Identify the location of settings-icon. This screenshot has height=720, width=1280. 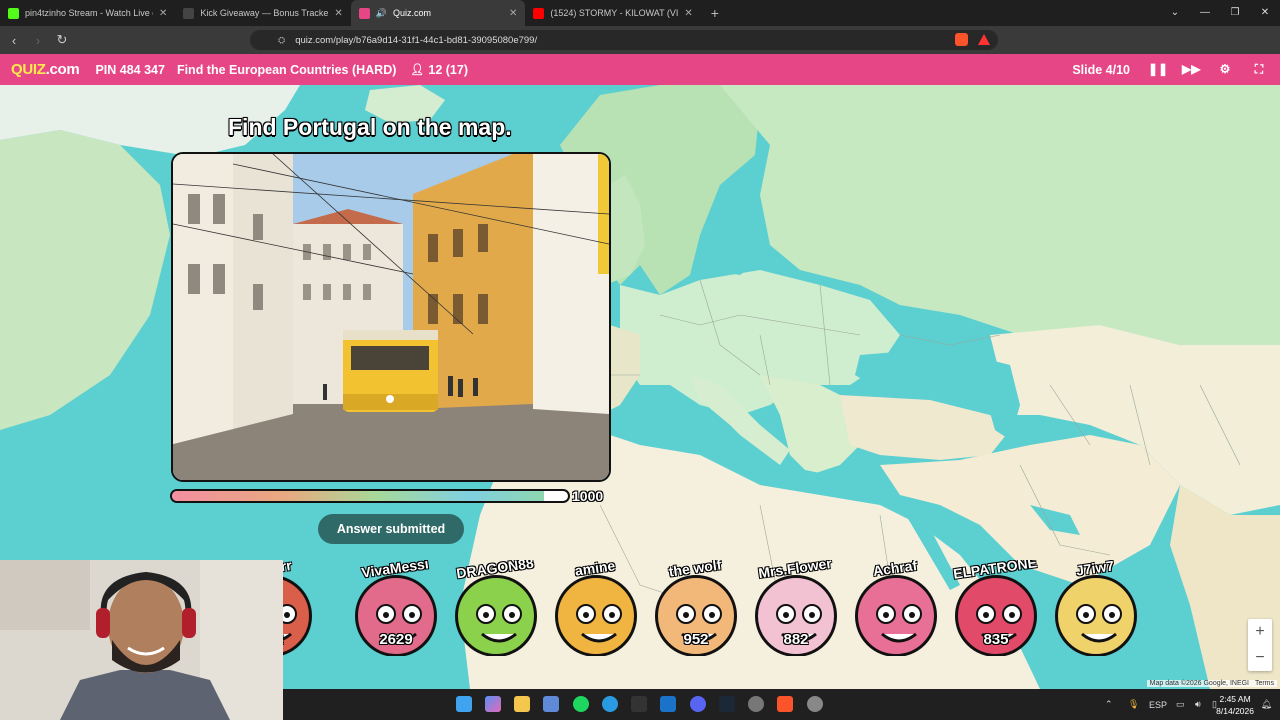
(815, 704).